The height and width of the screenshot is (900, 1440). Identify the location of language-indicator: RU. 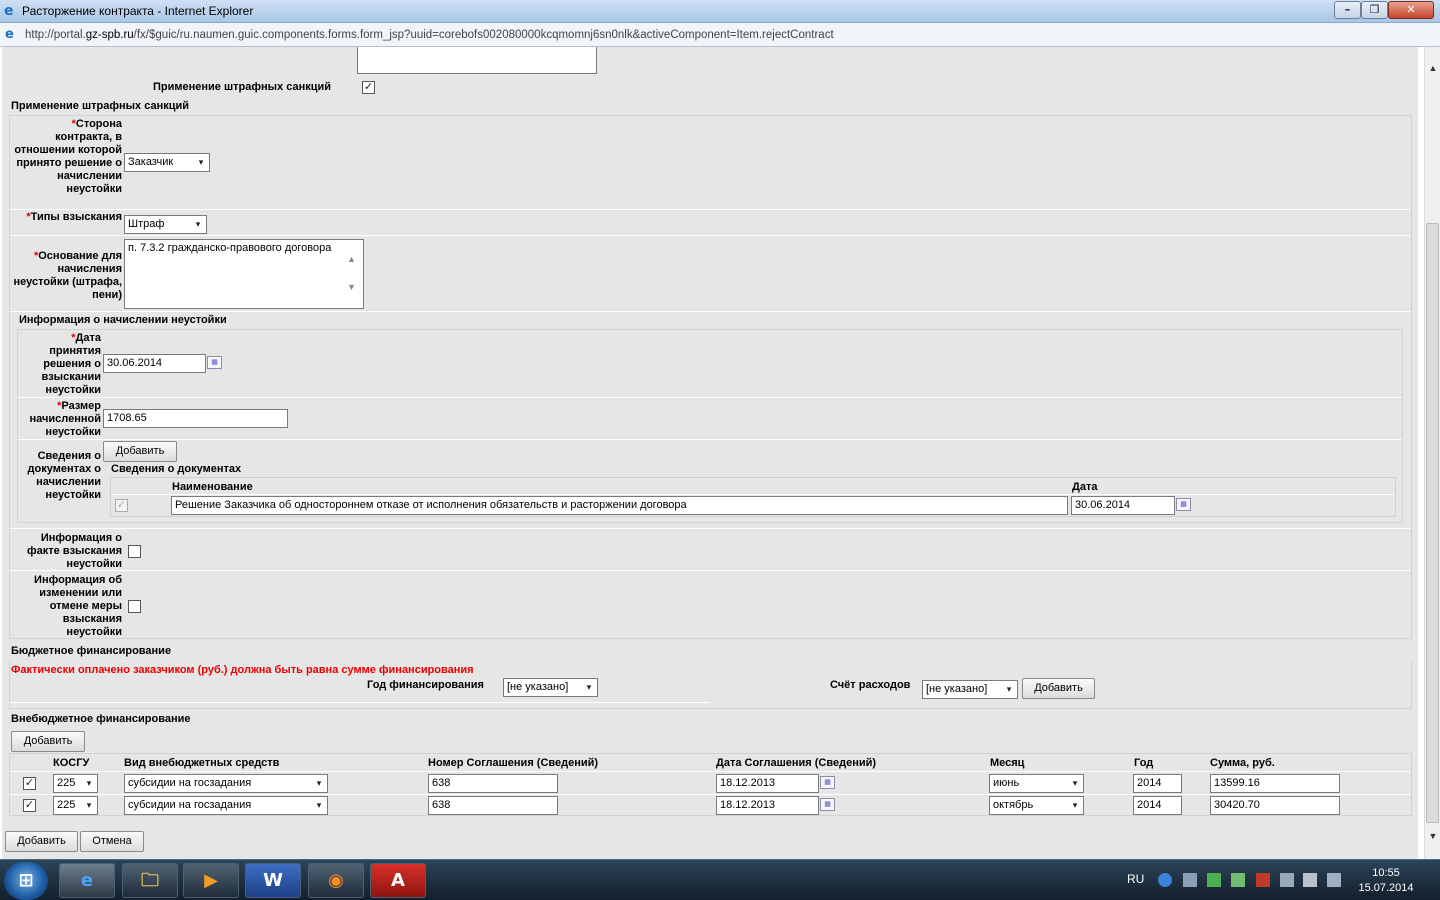
(1135, 879).